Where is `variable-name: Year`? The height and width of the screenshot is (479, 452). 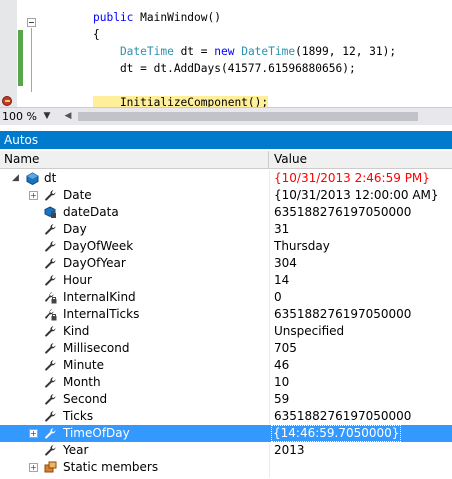
variable-name: Year is located at coordinates (76, 450).